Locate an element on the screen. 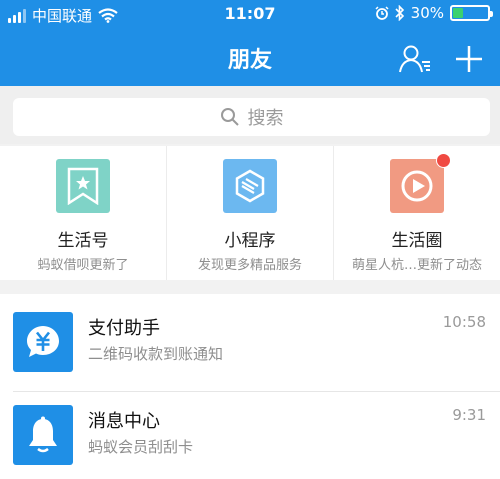 This screenshot has height=479, width=500. shortcut-mini-program: 小程序 发现更多精品服务 is located at coordinates (249, 213).